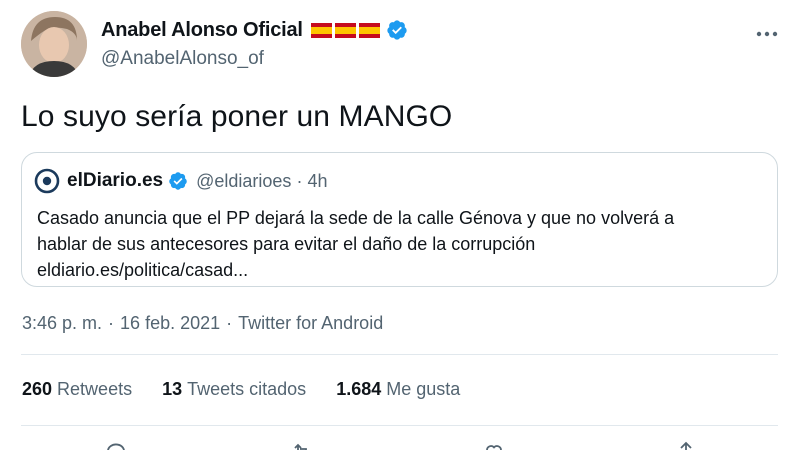 This screenshot has height=450, width=800. Describe the element at coordinates (359, 389) in the screenshot. I see `likes-count: 1.684` at that location.